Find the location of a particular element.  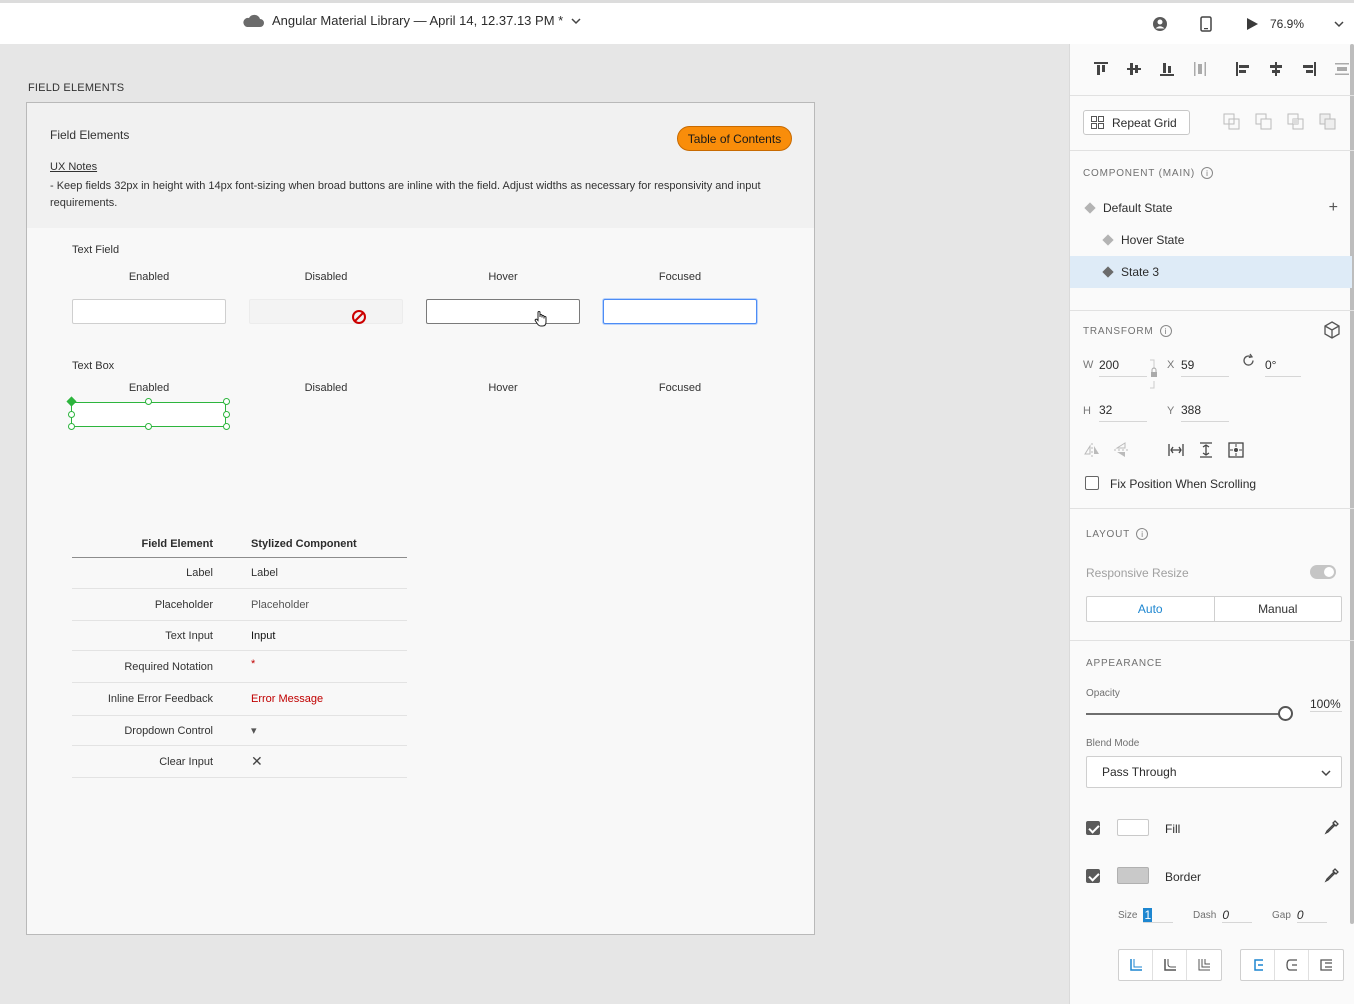

distribute-vertical-icon is located at coordinates (1339, 69).